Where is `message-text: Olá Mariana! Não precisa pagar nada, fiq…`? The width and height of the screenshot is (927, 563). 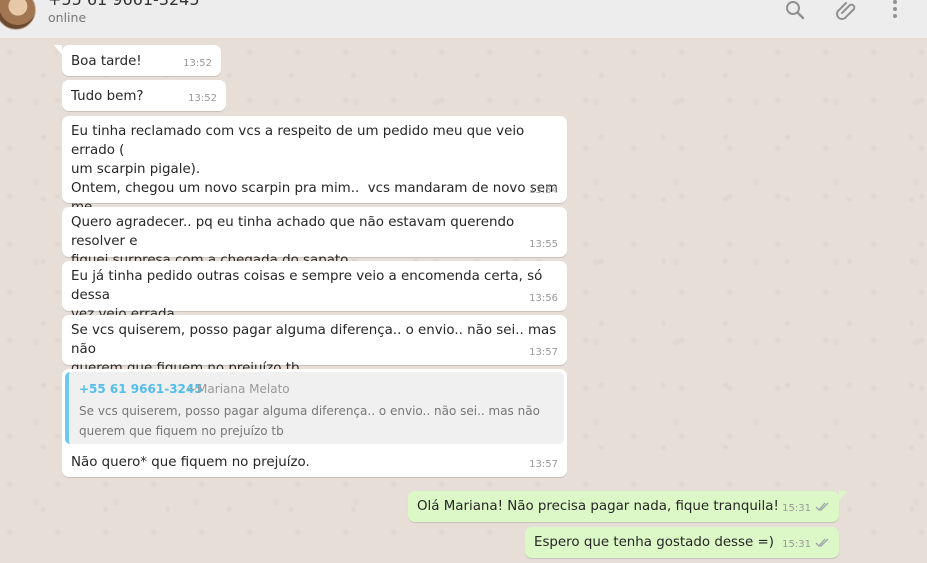
message-text: Olá Mariana! Não precisa pagar nada, fiq… is located at coordinates (598, 506).